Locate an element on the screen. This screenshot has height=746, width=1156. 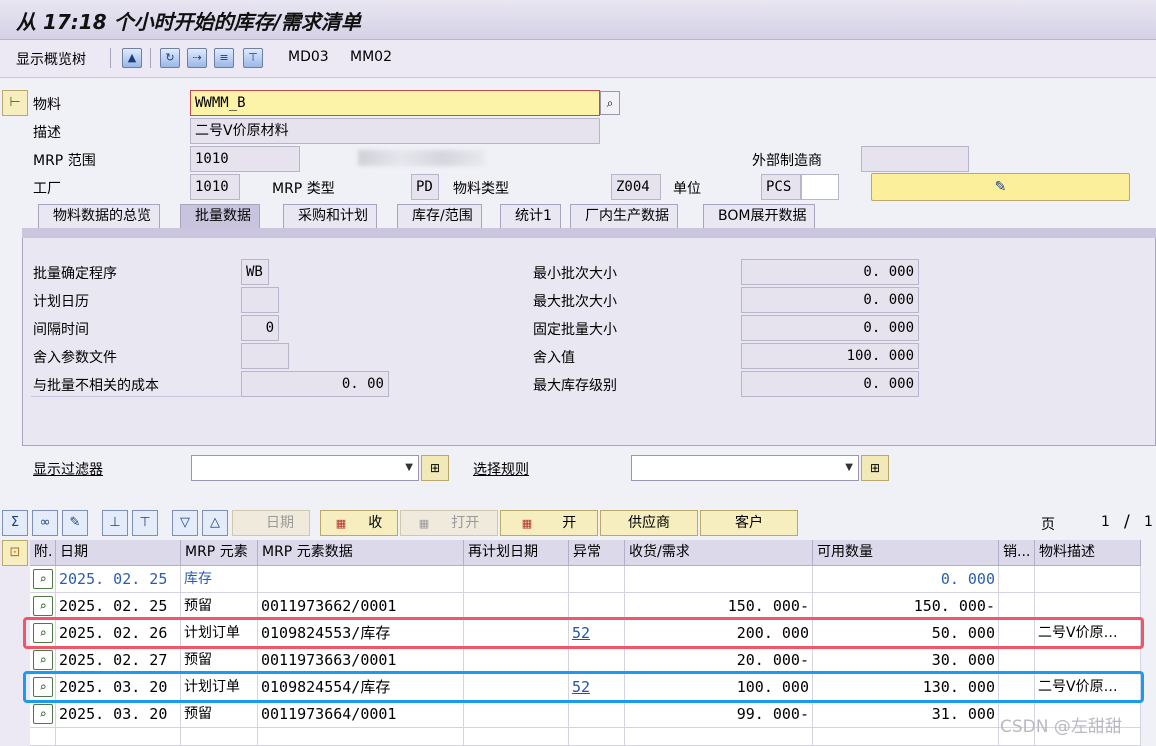
tab-procurement-planning: 采购和计划 is located at coordinates (330, 216).